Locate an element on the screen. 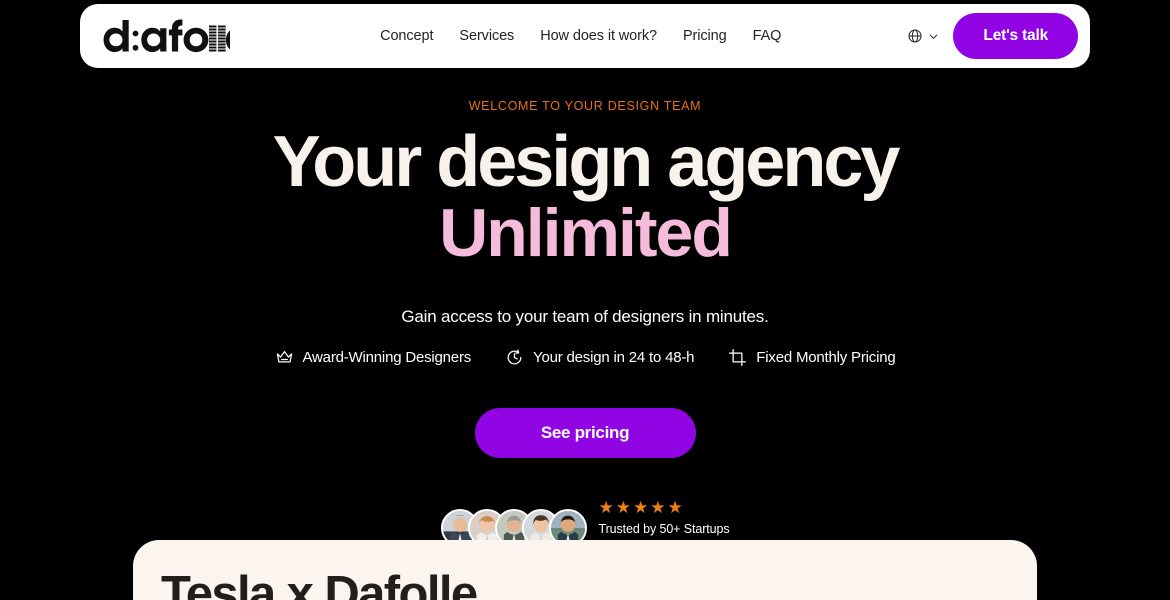 The width and height of the screenshot is (1170, 600). case-study-title: Tesla x Dafolle is located at coordinates (319, 583).